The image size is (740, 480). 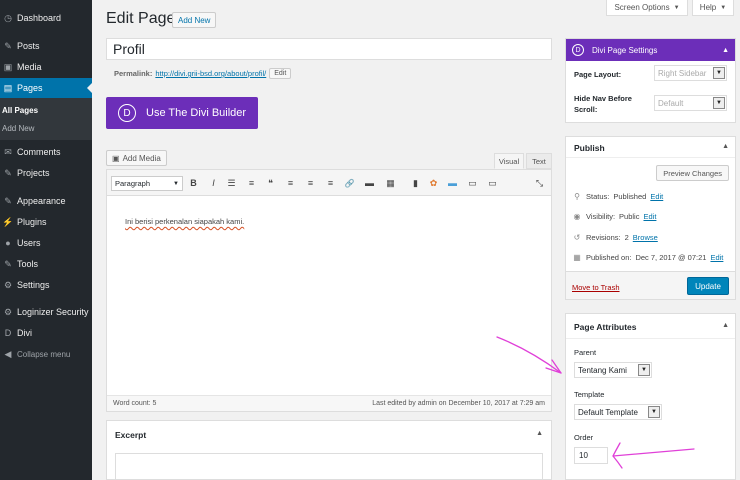 I want to click on published-label: Published on:, so click(x=609, y=257).